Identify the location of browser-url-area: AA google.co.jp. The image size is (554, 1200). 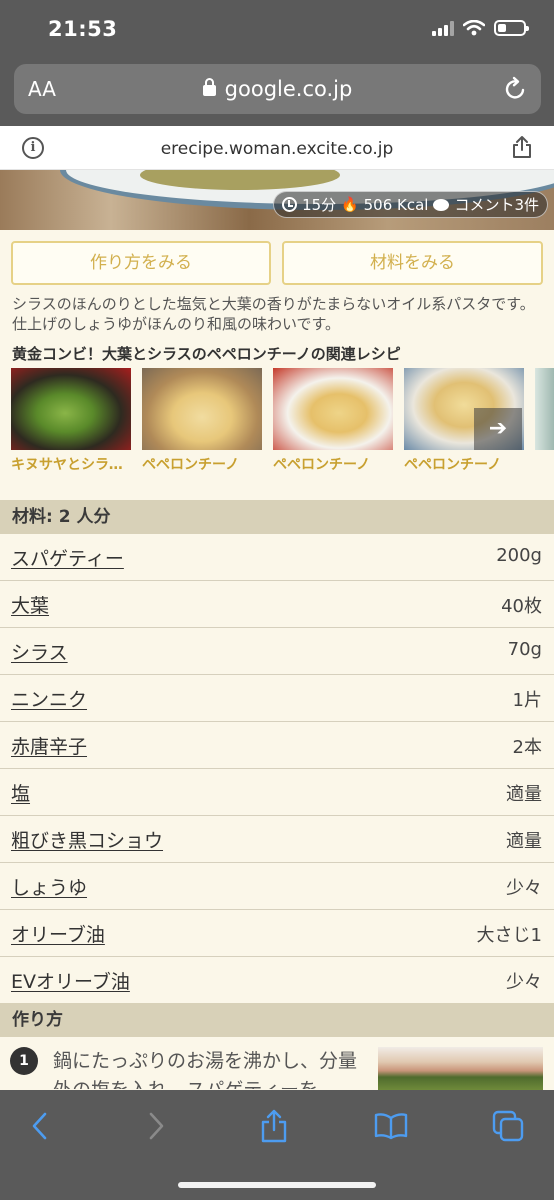
(277, 93).